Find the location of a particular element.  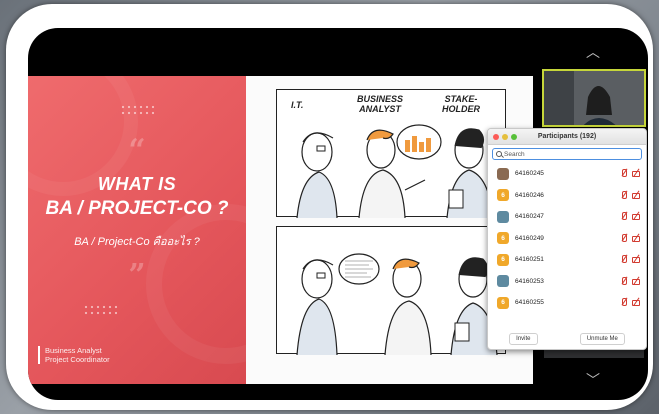

slide-footer: Business Analyst Project Coordinator is located at coordinates (74, 355).